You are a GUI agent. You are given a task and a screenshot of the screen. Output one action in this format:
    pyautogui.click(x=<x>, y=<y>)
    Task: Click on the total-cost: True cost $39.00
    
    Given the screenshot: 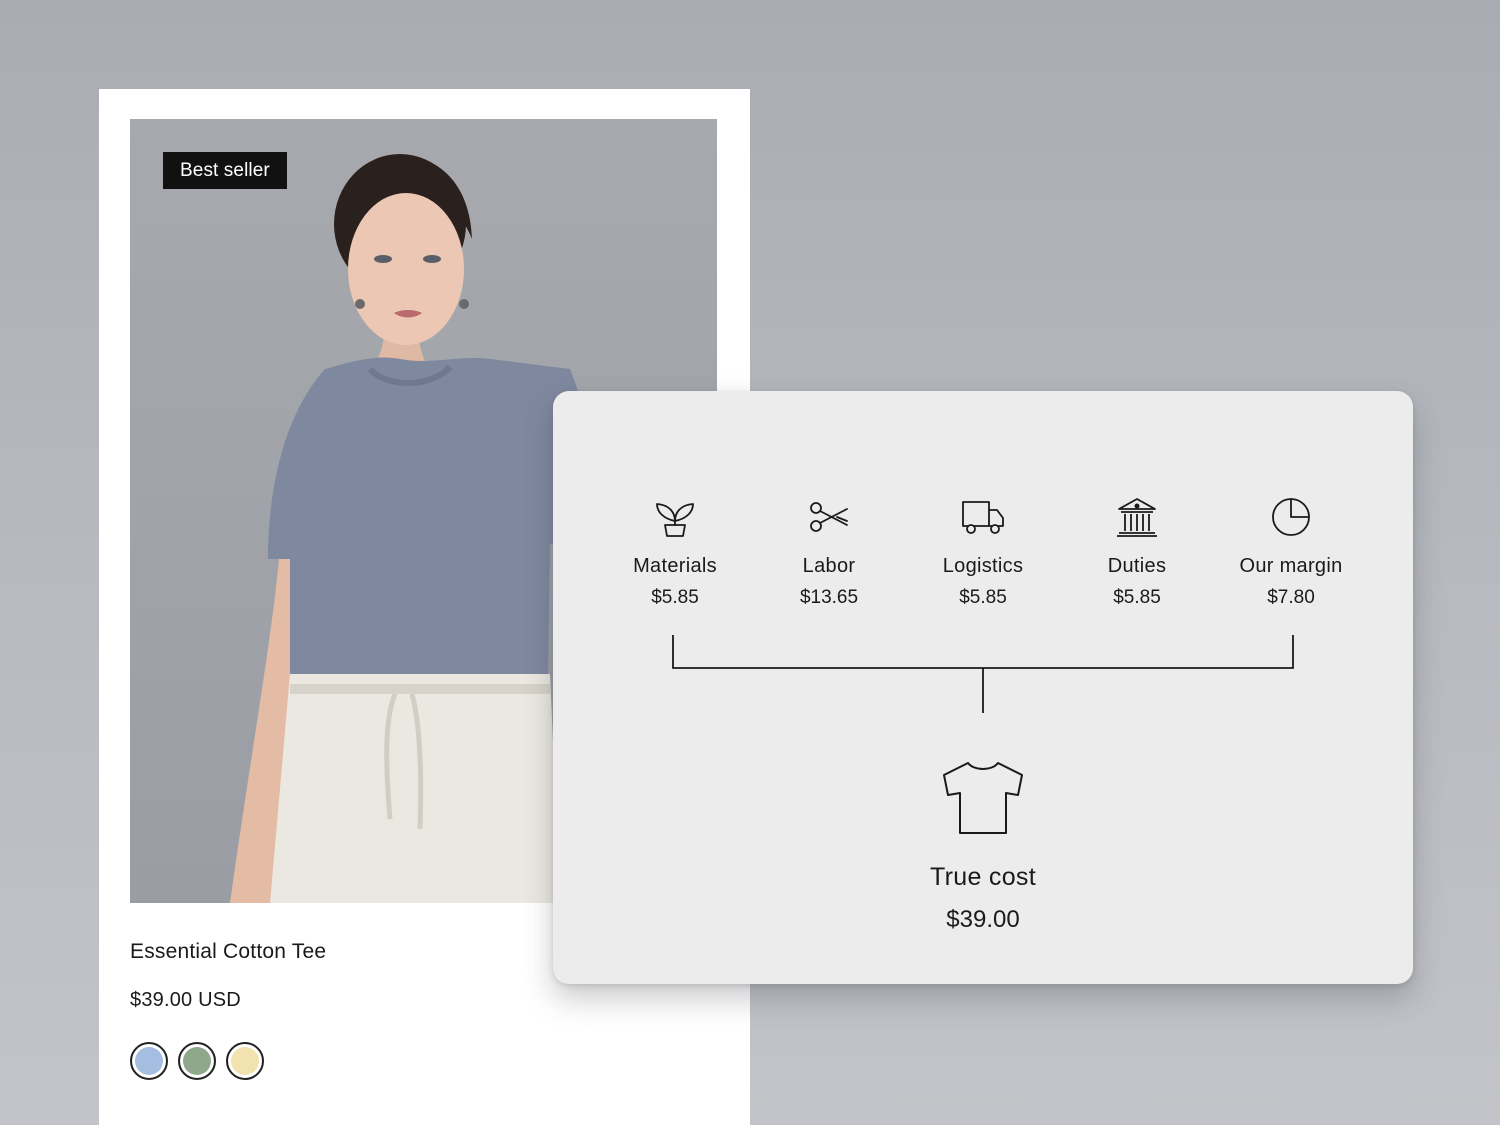 What is the action you would take?
    pyautogui.click(x=983, y=846)
    